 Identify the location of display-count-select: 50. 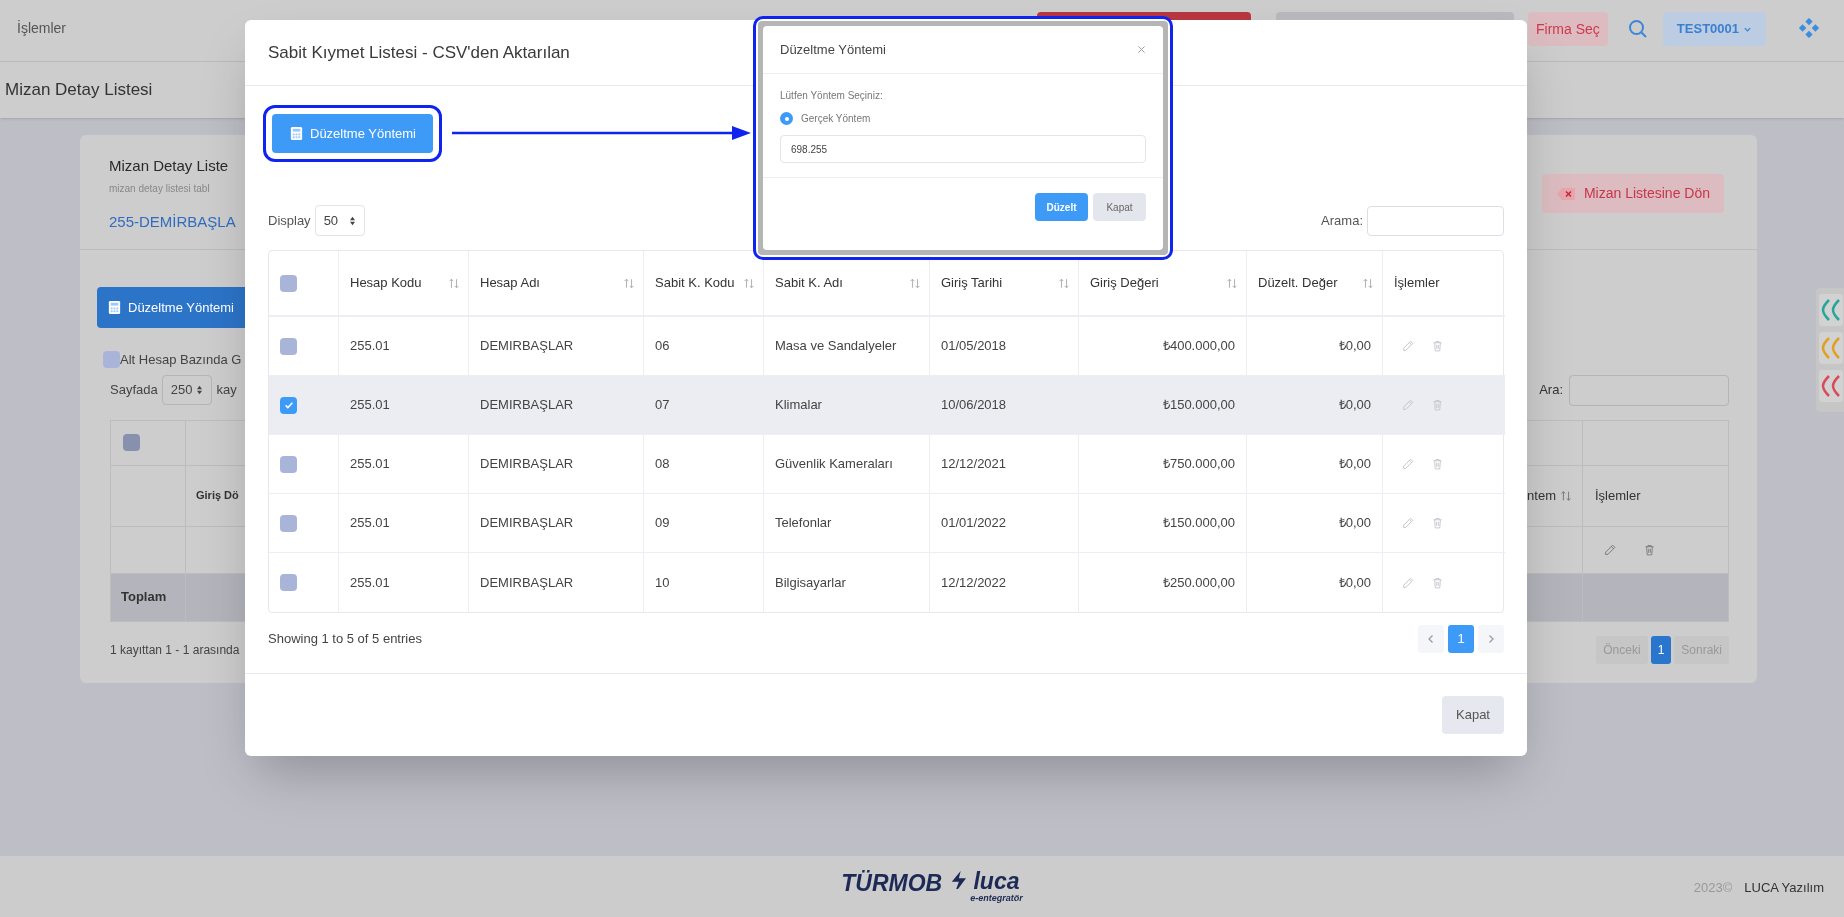
(339, 220).